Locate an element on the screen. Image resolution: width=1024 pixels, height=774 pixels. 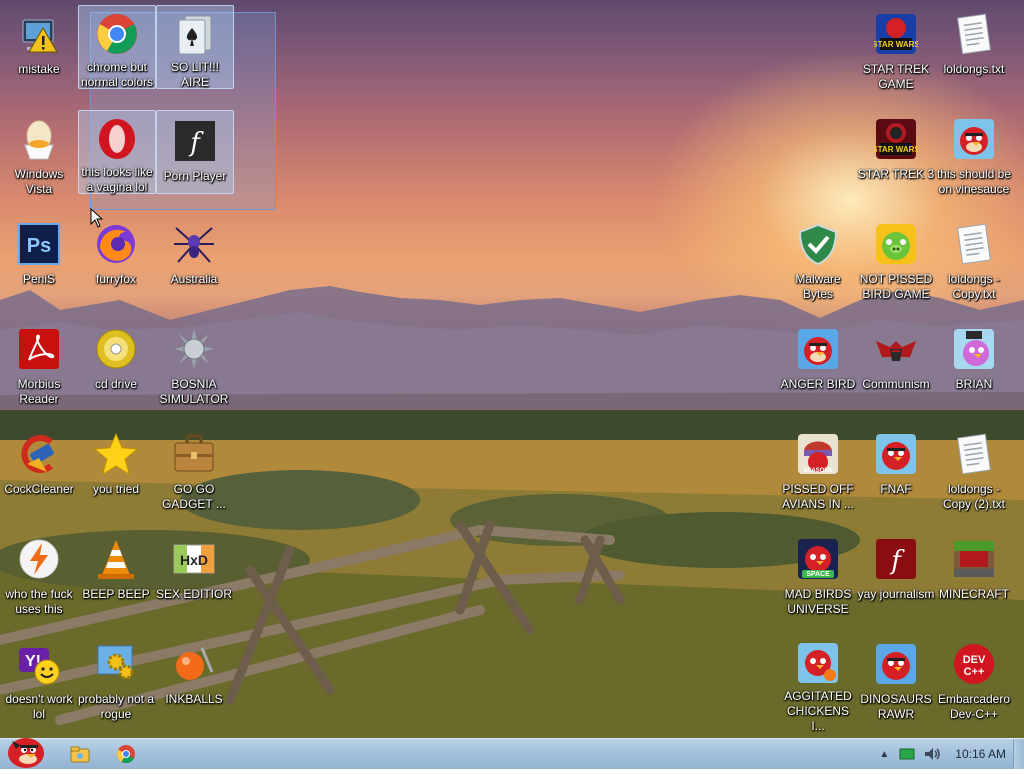
desktop-icon-vinesauce: this should be on vinesauce is located at coordinates (974, 159).